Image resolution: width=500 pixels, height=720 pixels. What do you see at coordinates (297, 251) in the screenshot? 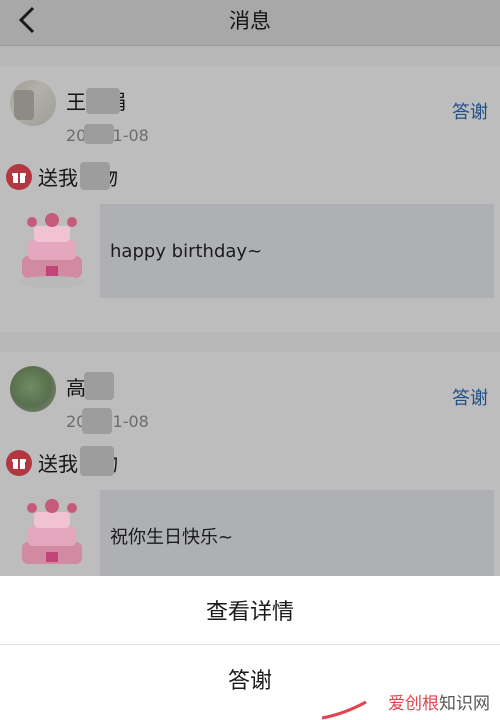
I see `message-bubble: happy birthday~` at bounding box center [297, 251].